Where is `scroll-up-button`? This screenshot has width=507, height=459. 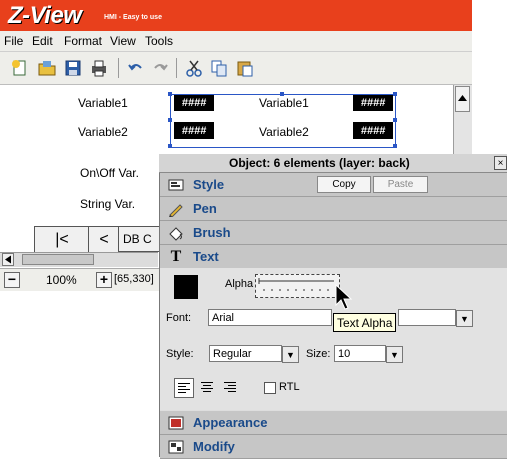 scroll-up-button is located at coordinates (462, 99).